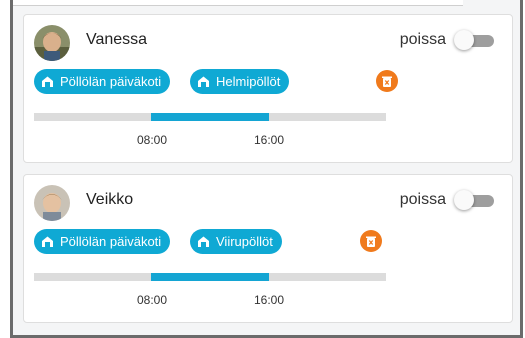 The width and height of the screenshot is (525, 338). Describe the element at coordinates (117, 39) in the screenshot. I see `child-name: Vanessa` at that location.